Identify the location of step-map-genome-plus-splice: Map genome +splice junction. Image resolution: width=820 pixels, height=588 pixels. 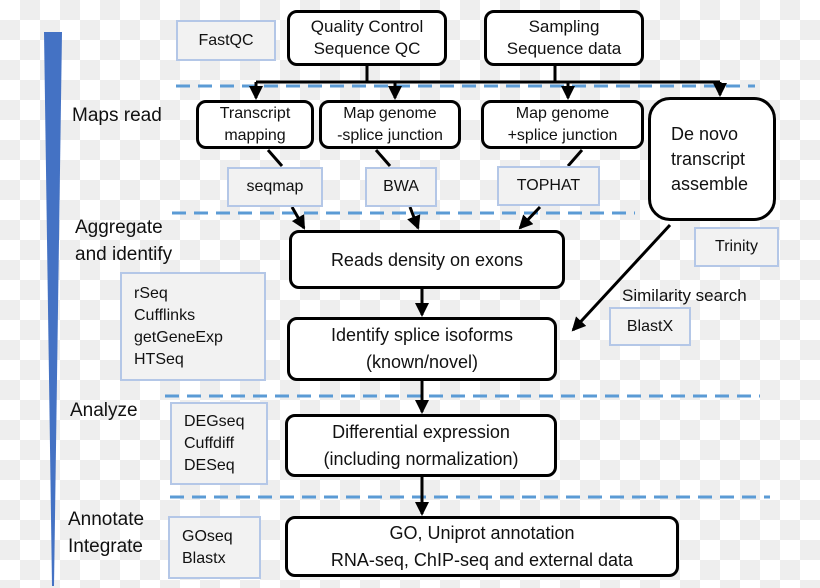
(562, 124).